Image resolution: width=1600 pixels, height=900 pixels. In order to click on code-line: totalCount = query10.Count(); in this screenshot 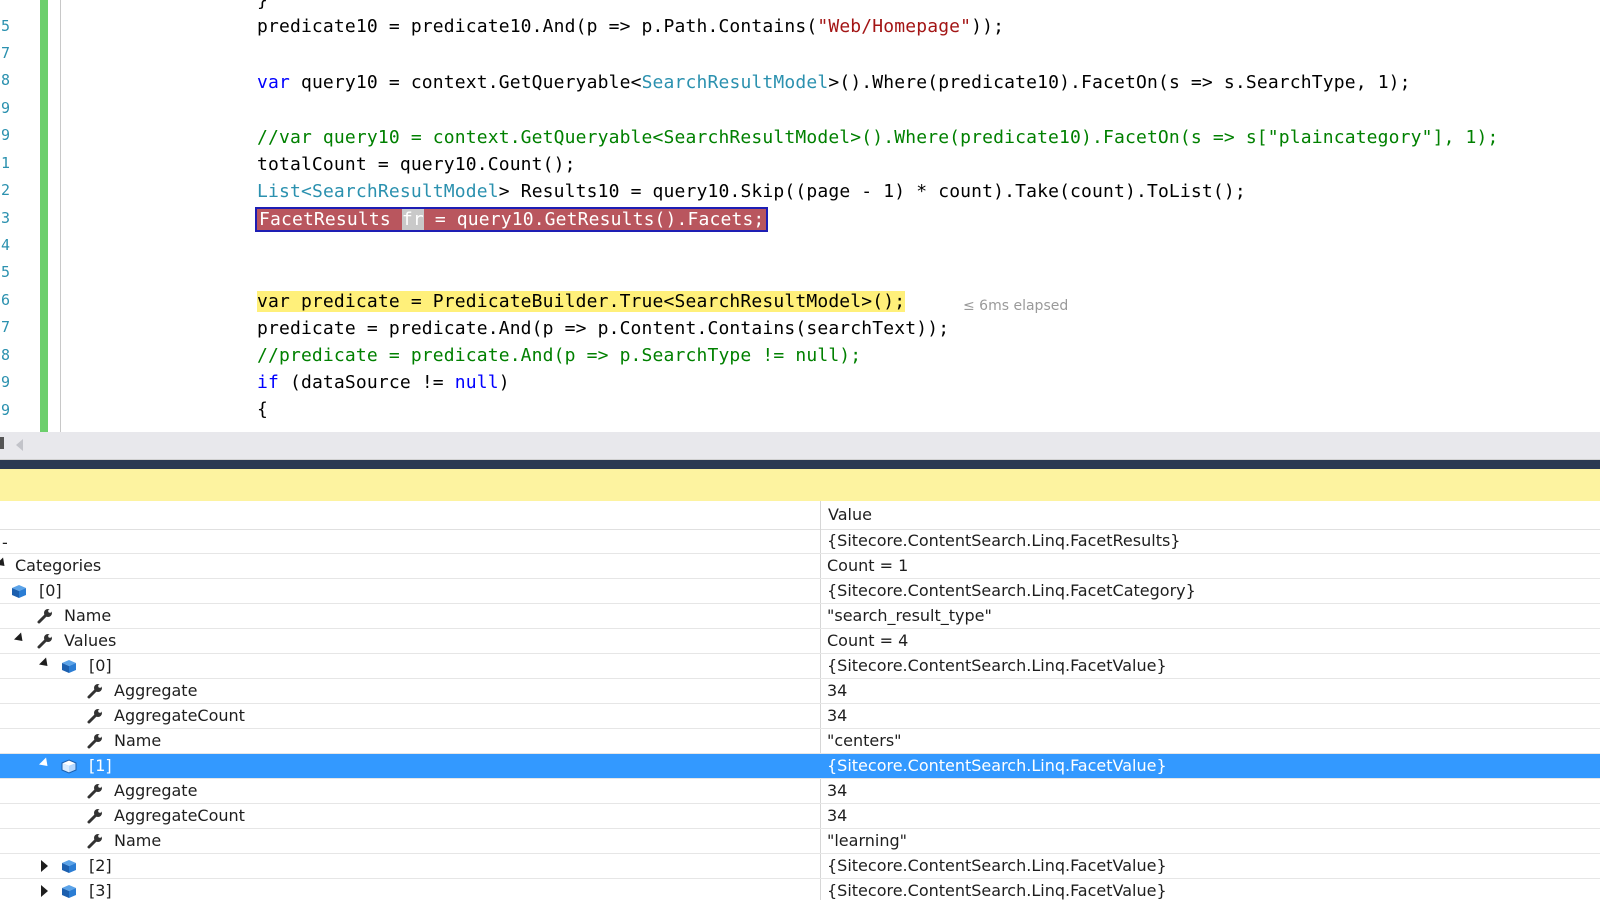, I will do `click(416, 165)`.